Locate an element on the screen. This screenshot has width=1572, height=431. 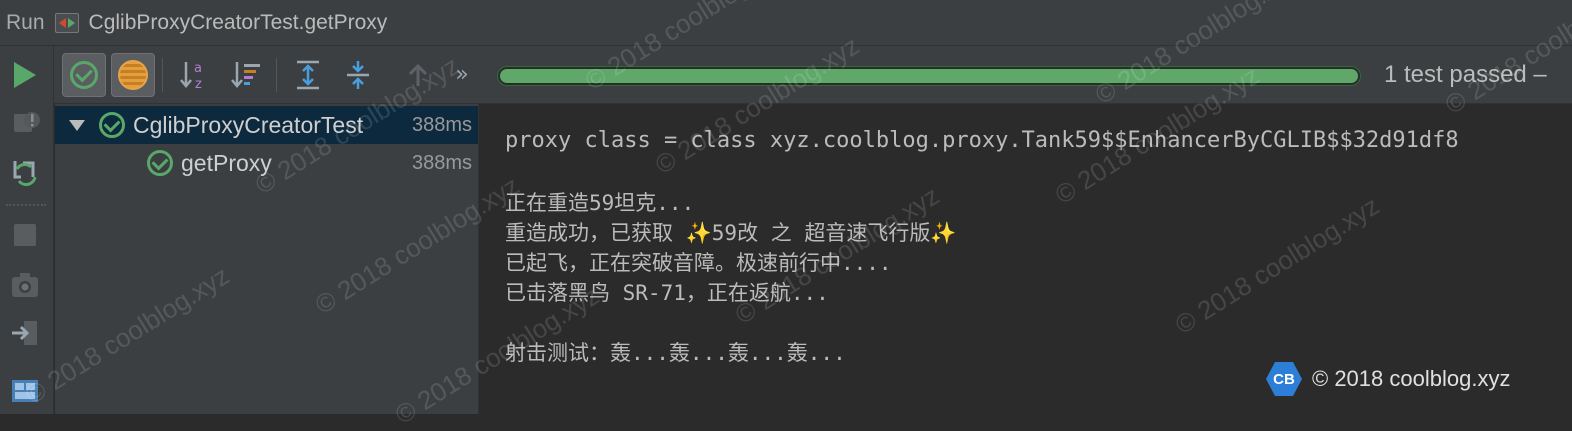
test-progress-fill is located at coordinates (929, 76).